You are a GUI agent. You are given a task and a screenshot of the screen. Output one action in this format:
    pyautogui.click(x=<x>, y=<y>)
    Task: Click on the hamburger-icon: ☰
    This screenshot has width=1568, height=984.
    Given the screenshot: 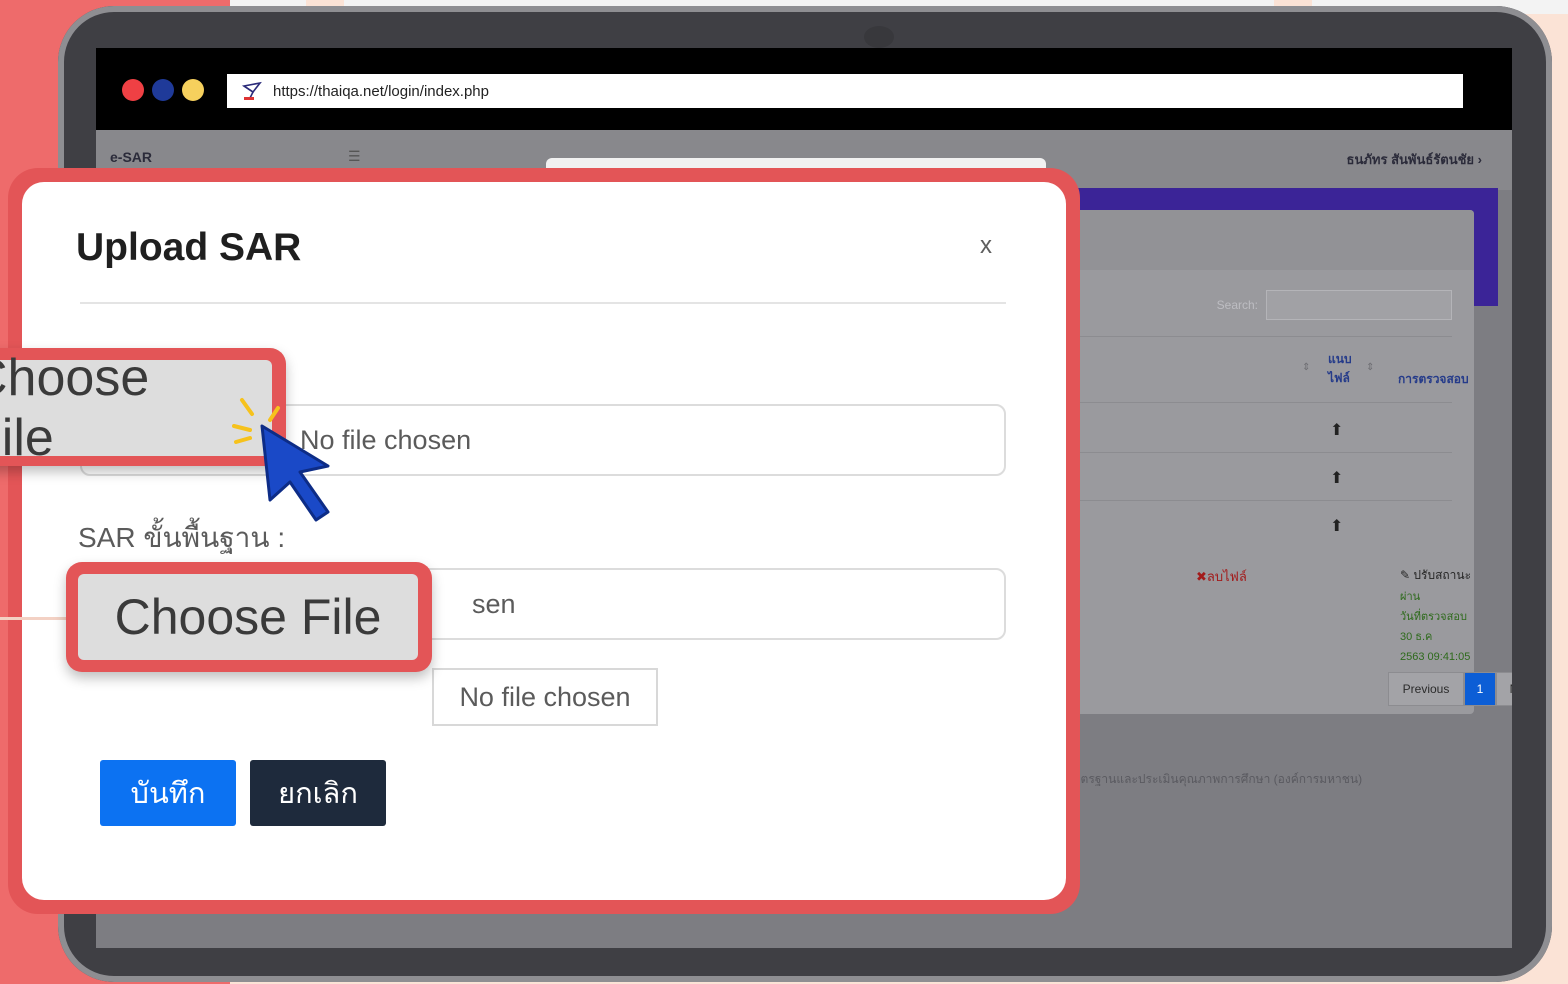 What is the action you would take?
    pyautogui.click(x=354, y=156)
    